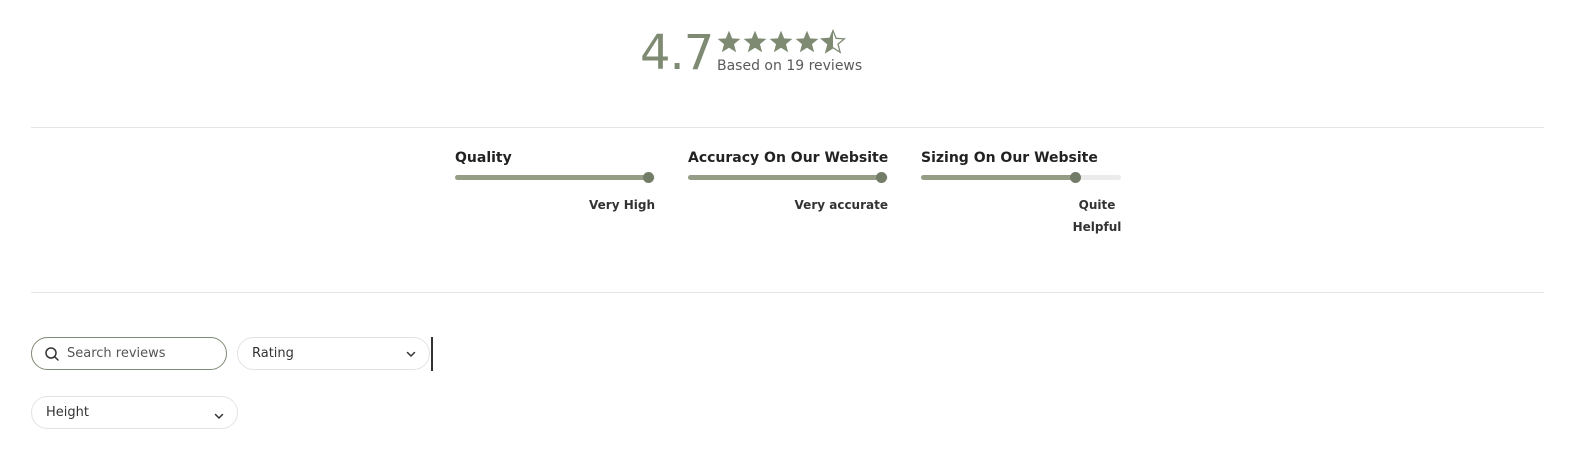 The width and height of the screenshot is (1578, 457). What do you see at coordinates (1021, 194) in the screenshot?
I see `attribute-sizing: Sizing On Our Website Quite Helpful` at bounding box center [1021, 194].